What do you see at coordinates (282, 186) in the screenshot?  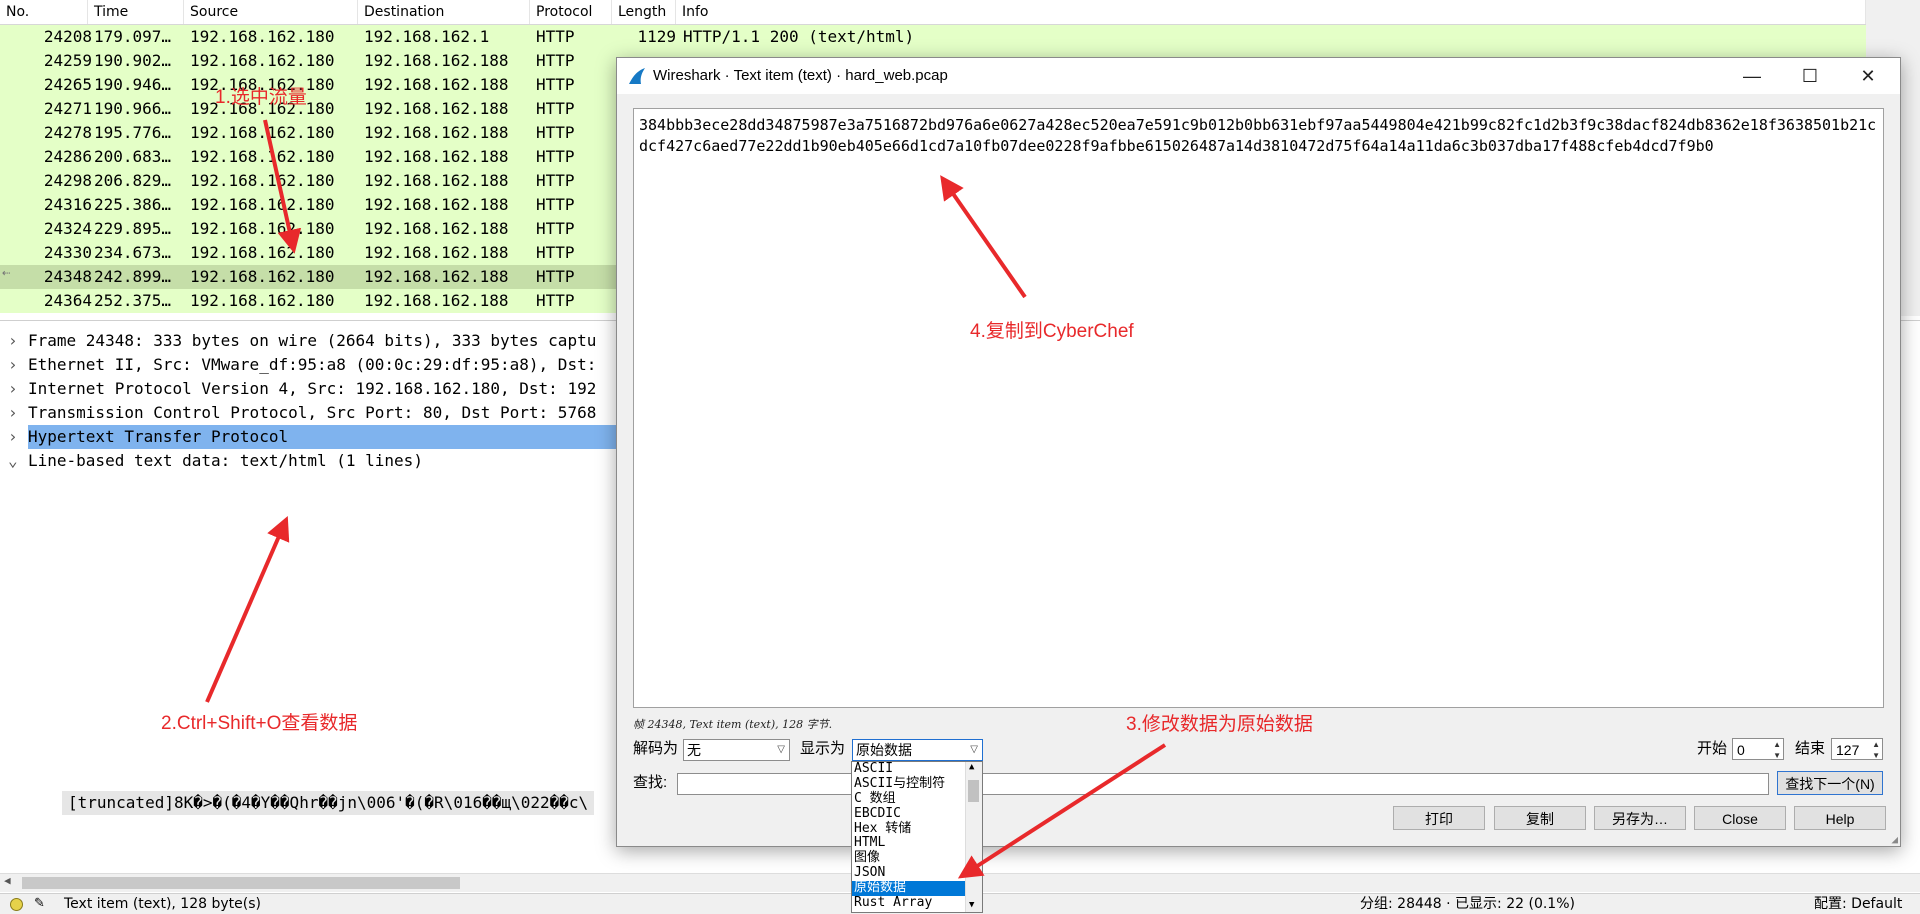 I see `arrow-step1` at bounding box center [282, 186].